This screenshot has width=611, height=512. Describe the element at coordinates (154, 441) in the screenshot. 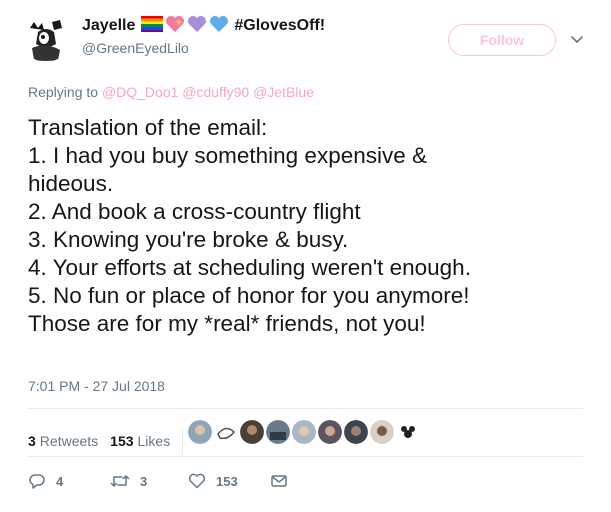

I see `likes-label: Likes` at that location.